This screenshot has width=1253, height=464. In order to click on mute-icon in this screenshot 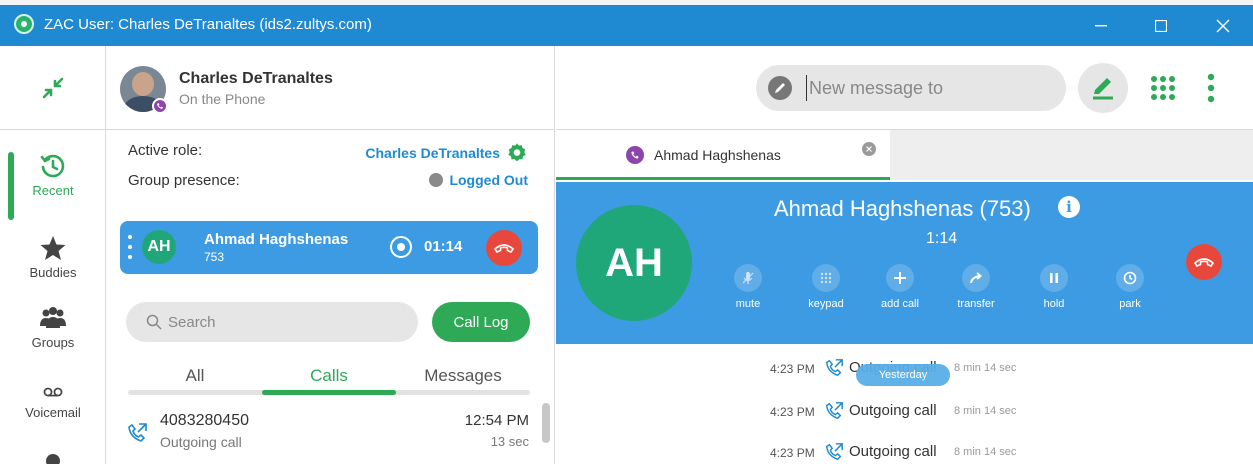, I will do `click(748, 278)`.